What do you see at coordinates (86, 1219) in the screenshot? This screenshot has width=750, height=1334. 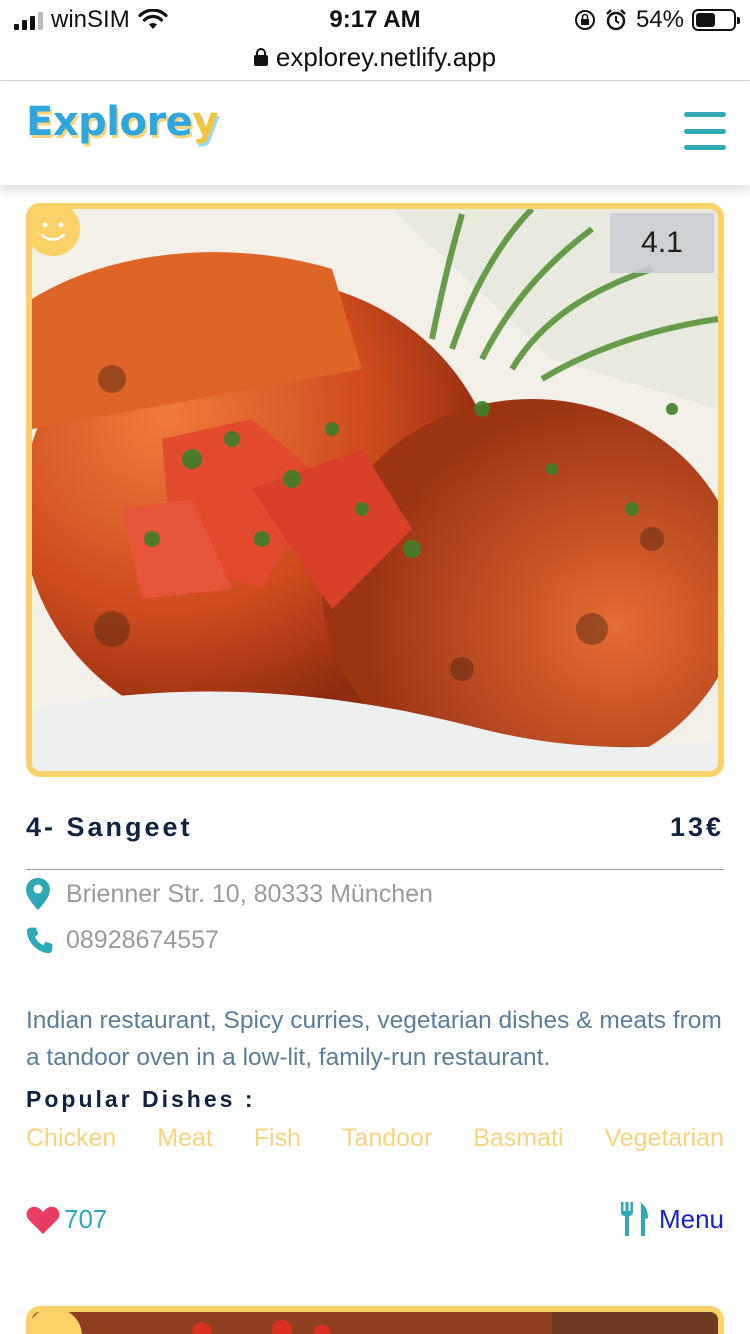 I see `like-count: 707` at bounding box center [86, 1219].